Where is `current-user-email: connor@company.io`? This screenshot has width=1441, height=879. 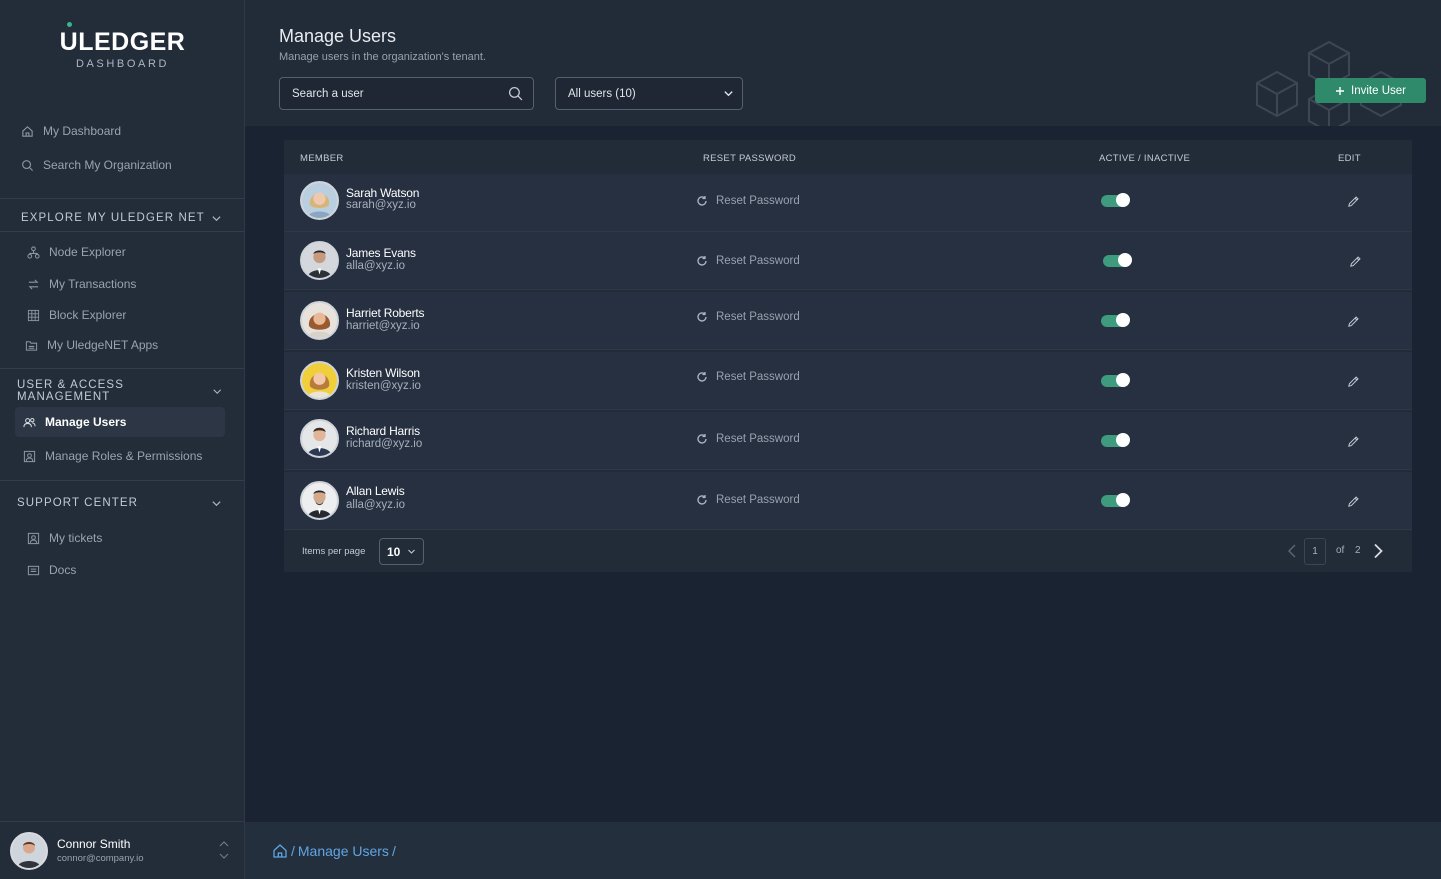
current-user-email: connor@company.io is located at coordinates (100, 858).